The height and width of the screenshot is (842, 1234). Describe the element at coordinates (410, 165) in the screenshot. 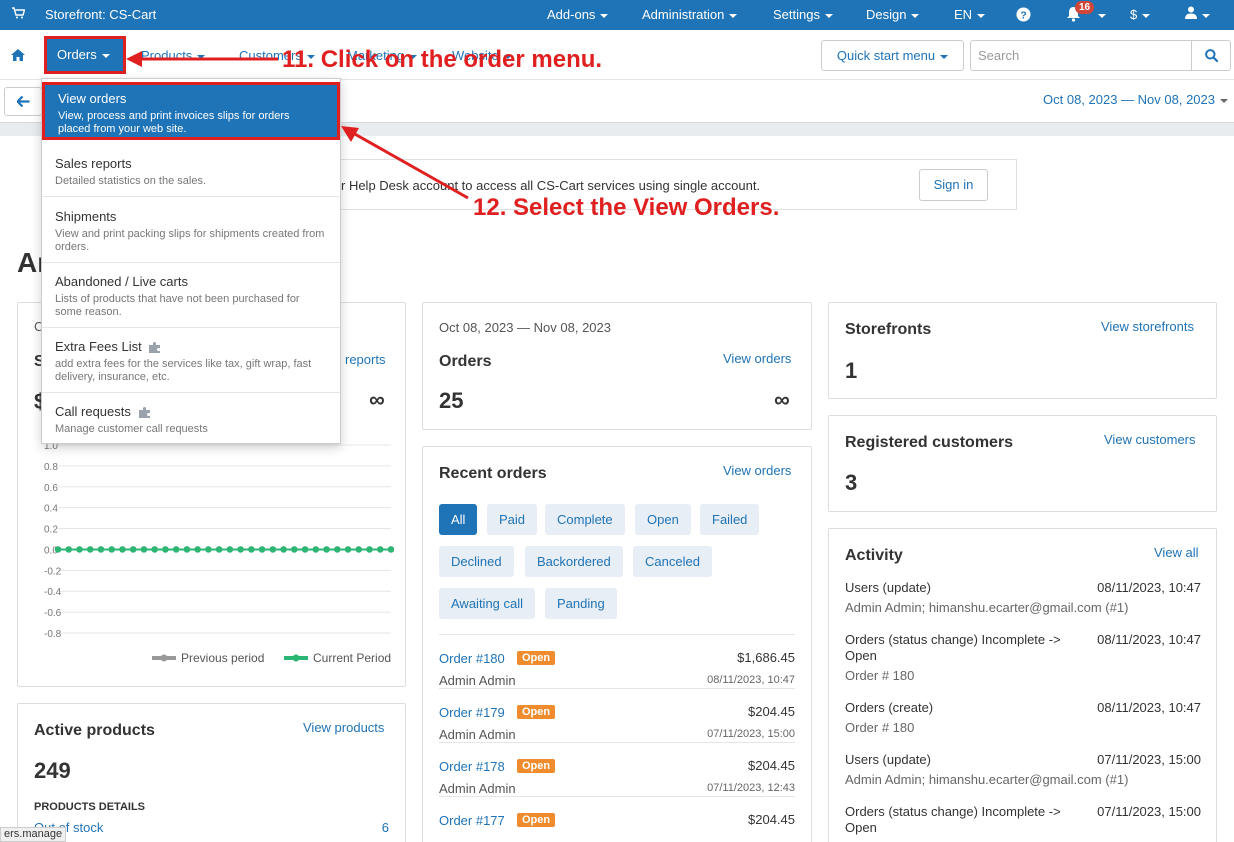

I see `annotation-arrow-step12` at that location.